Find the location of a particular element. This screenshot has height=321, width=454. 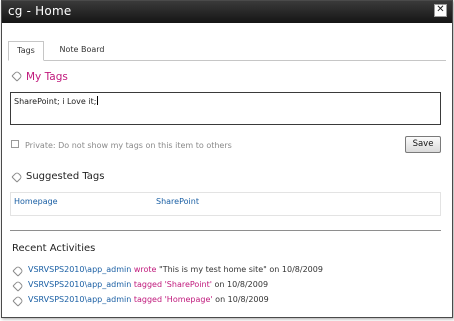

activity-object: "This is my test home site" is located at coordinates (213, 269).